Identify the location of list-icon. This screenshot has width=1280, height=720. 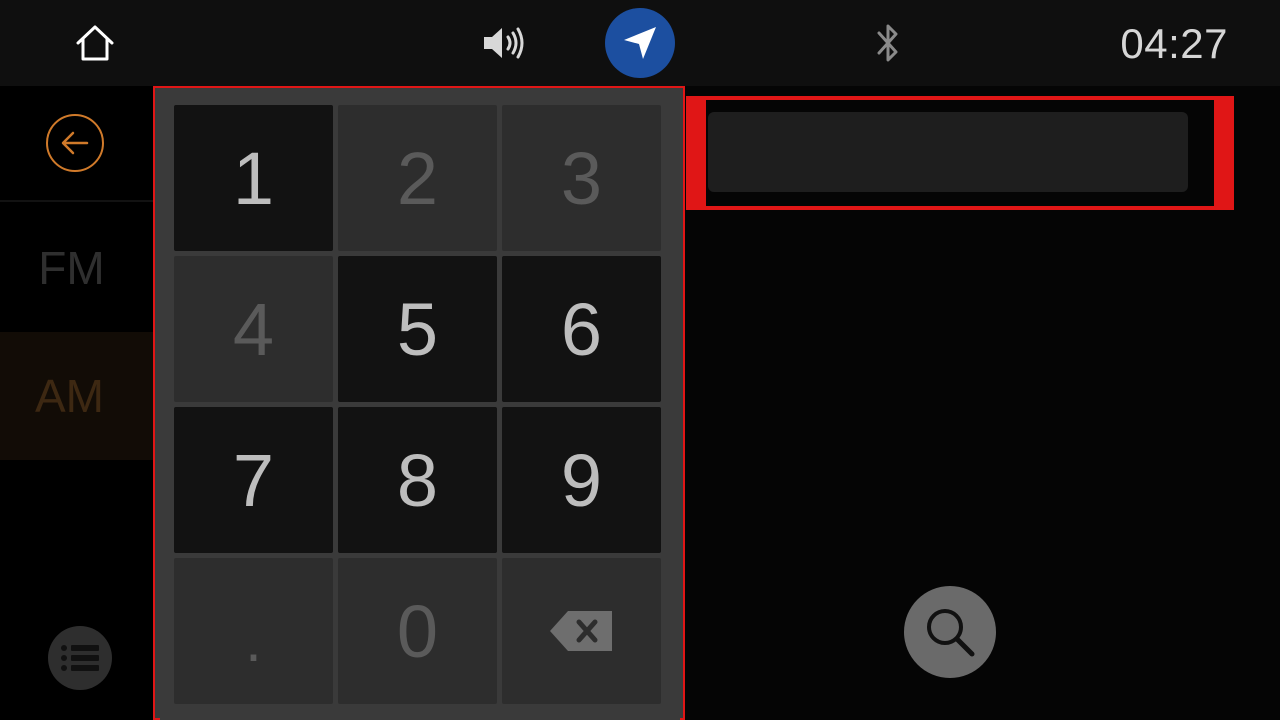
(80, 658).